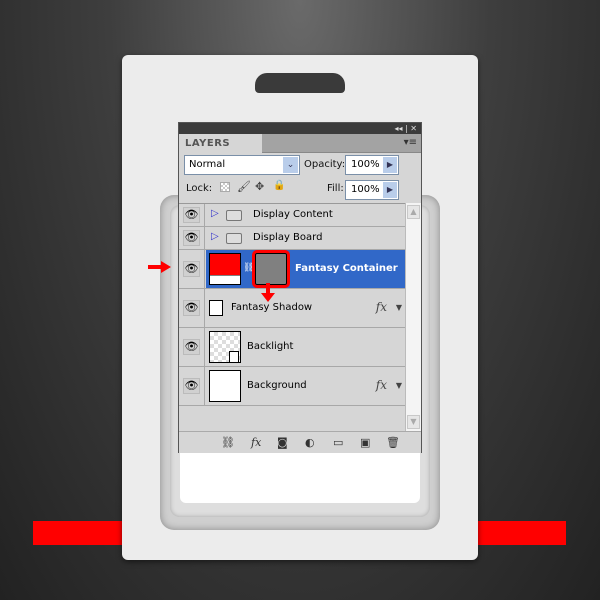 This screenshot has width=600, height=600. I want to click on opacity-arrow-icon: ▶, so click(390, 165).